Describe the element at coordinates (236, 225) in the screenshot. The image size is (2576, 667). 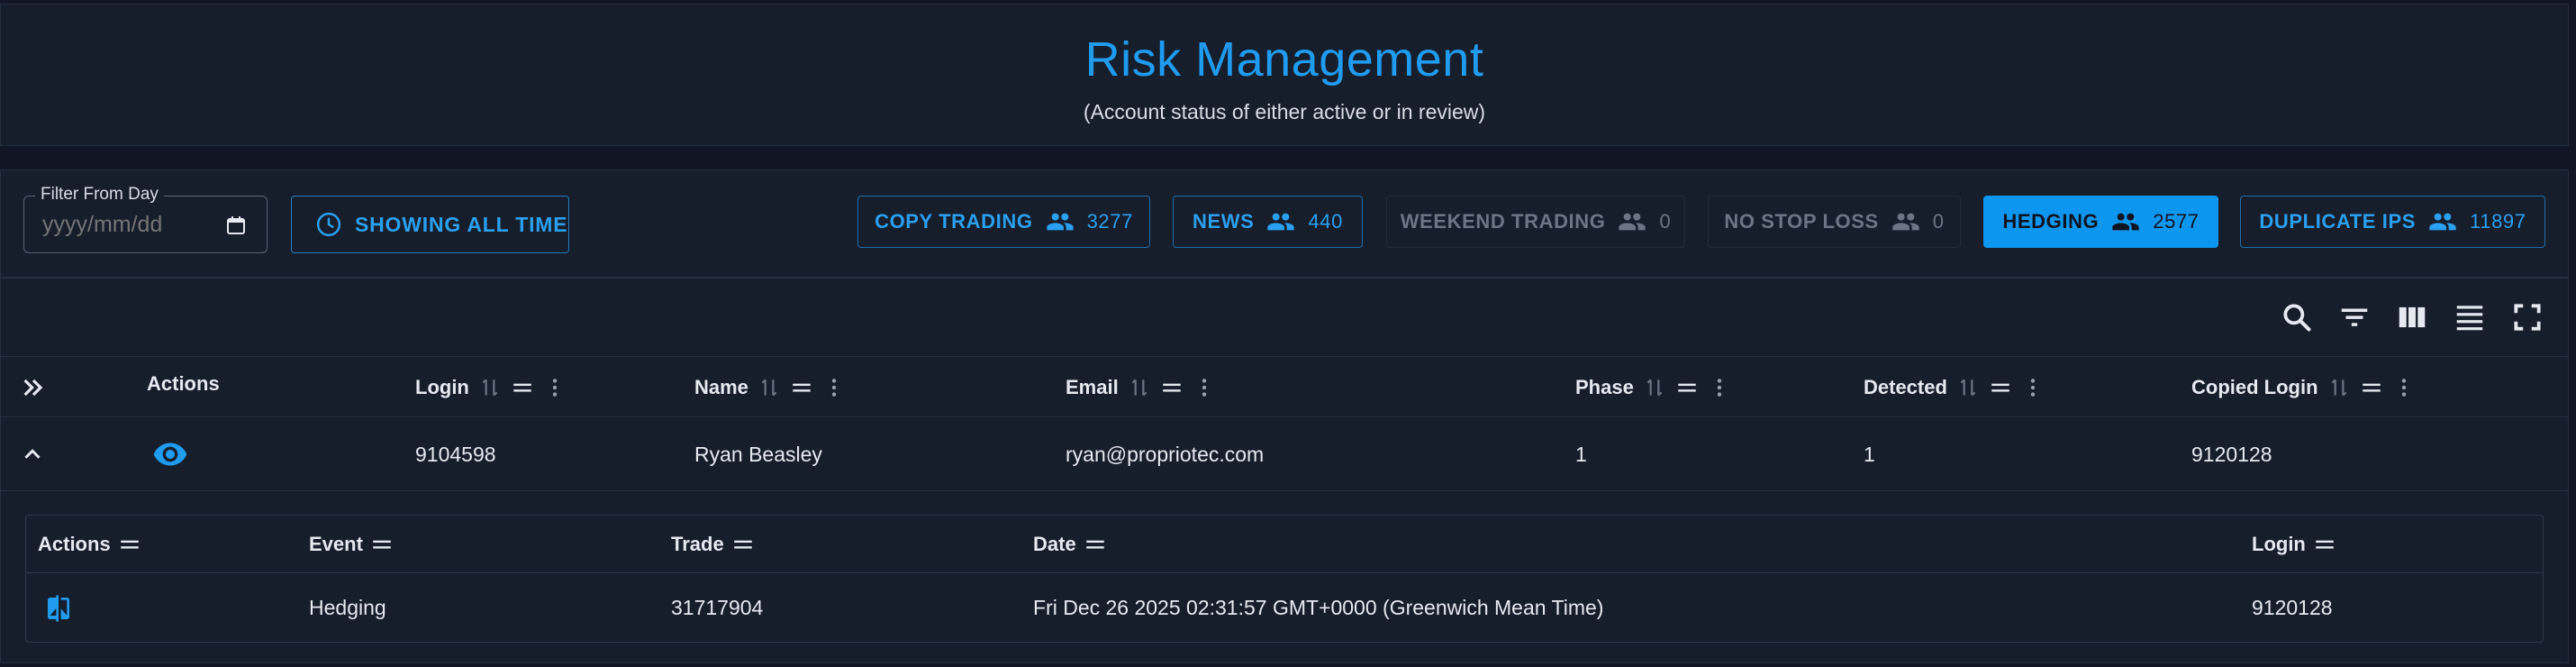
I see `calendar-icon` at that location.